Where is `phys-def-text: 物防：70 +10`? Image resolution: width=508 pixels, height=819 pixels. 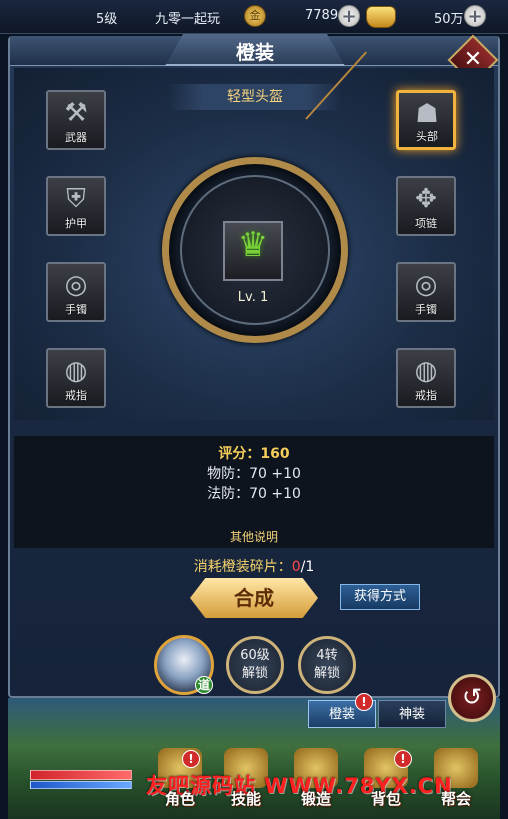 phys-def-text: 物防：70 +10 is located at coordinates (254, 474).